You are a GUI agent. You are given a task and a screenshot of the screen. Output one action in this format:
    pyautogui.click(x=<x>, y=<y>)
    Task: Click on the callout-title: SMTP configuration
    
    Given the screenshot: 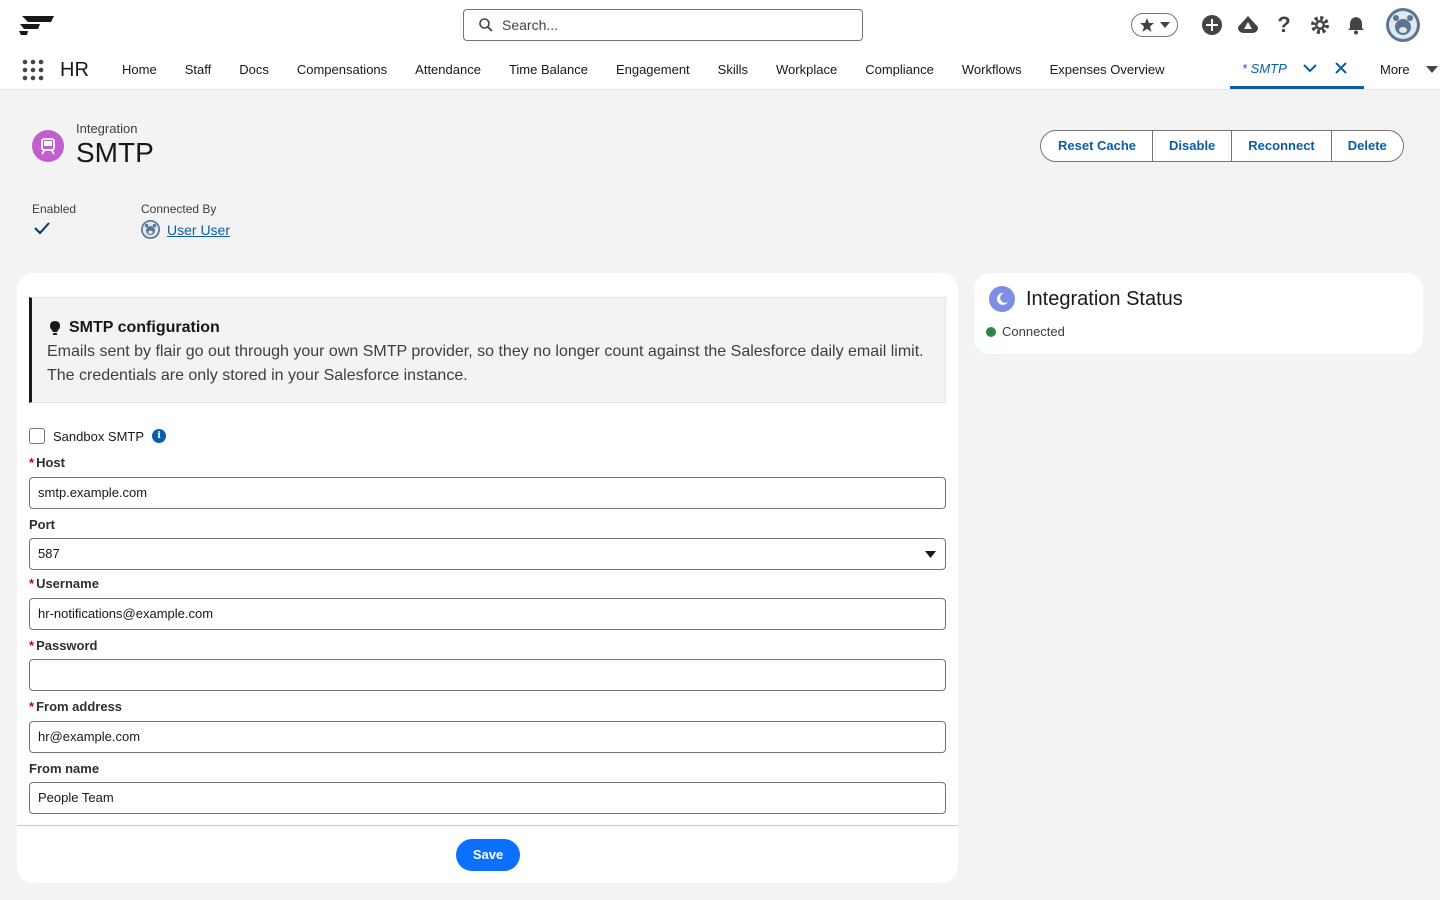 What is the action you would take?
    pyautogui.click(x=144, y=327)
    